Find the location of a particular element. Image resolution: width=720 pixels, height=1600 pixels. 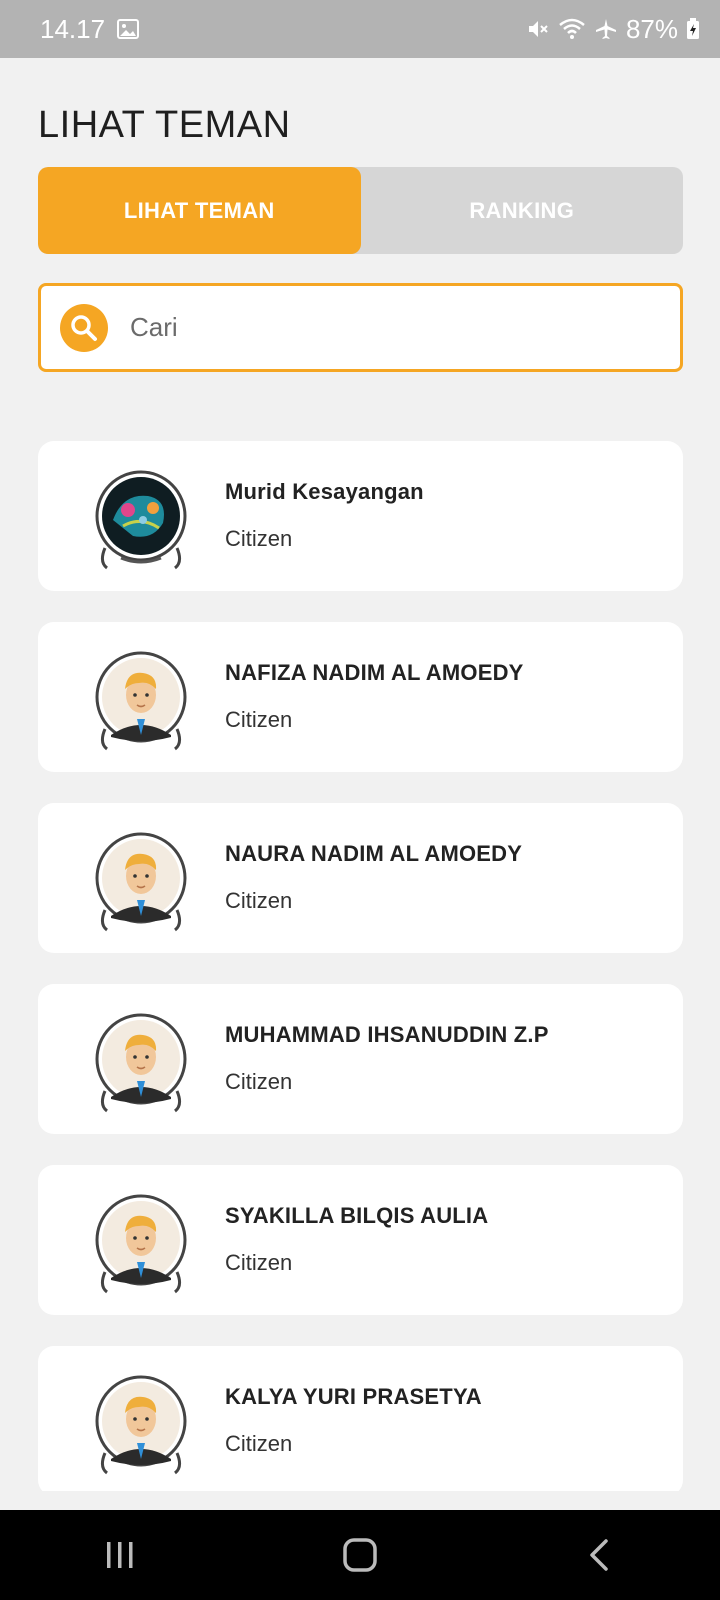

tab-lihat-teman: LIHAT TEMAN is located at coordinates (199, 210).